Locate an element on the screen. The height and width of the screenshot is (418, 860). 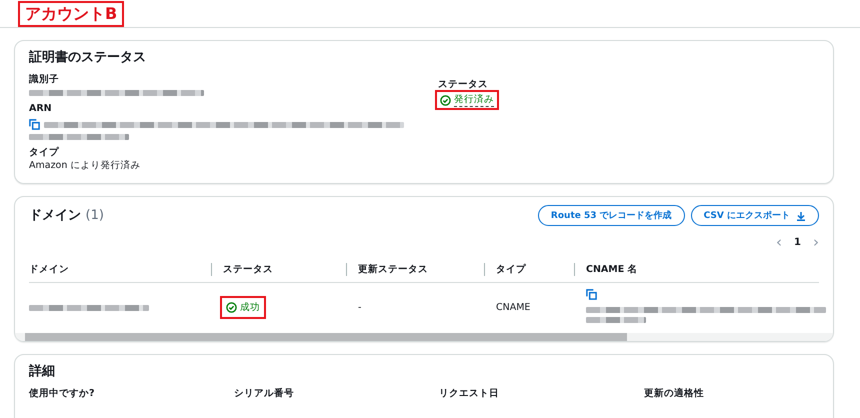
horizontal-scrollbar is located at coordinates (424, 337).